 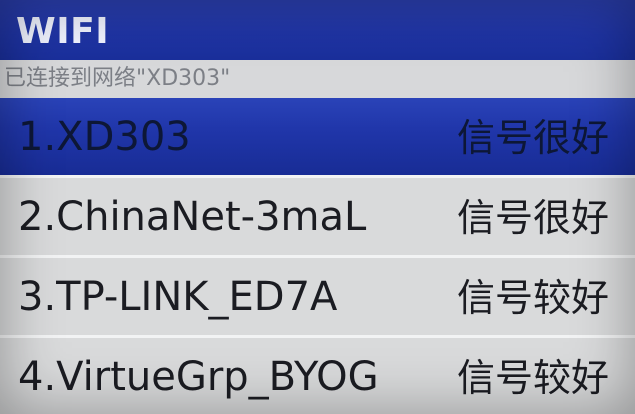 What do you see at coordinates (178, 297) in the screenshot?
I see `network-ssid: 3.TP-LINK_ED7A` at bounding box center [178, 297].